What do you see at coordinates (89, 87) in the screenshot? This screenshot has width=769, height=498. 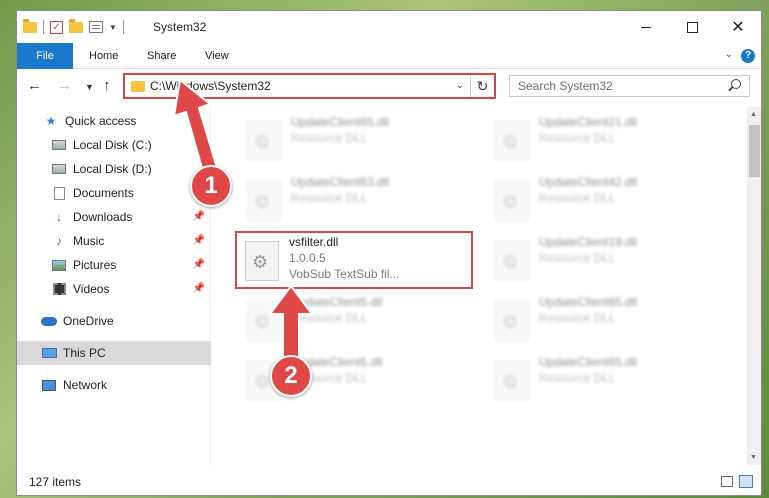 I see `recent-locations-chevron-icon: ▼` at bounding box center [89, 87].